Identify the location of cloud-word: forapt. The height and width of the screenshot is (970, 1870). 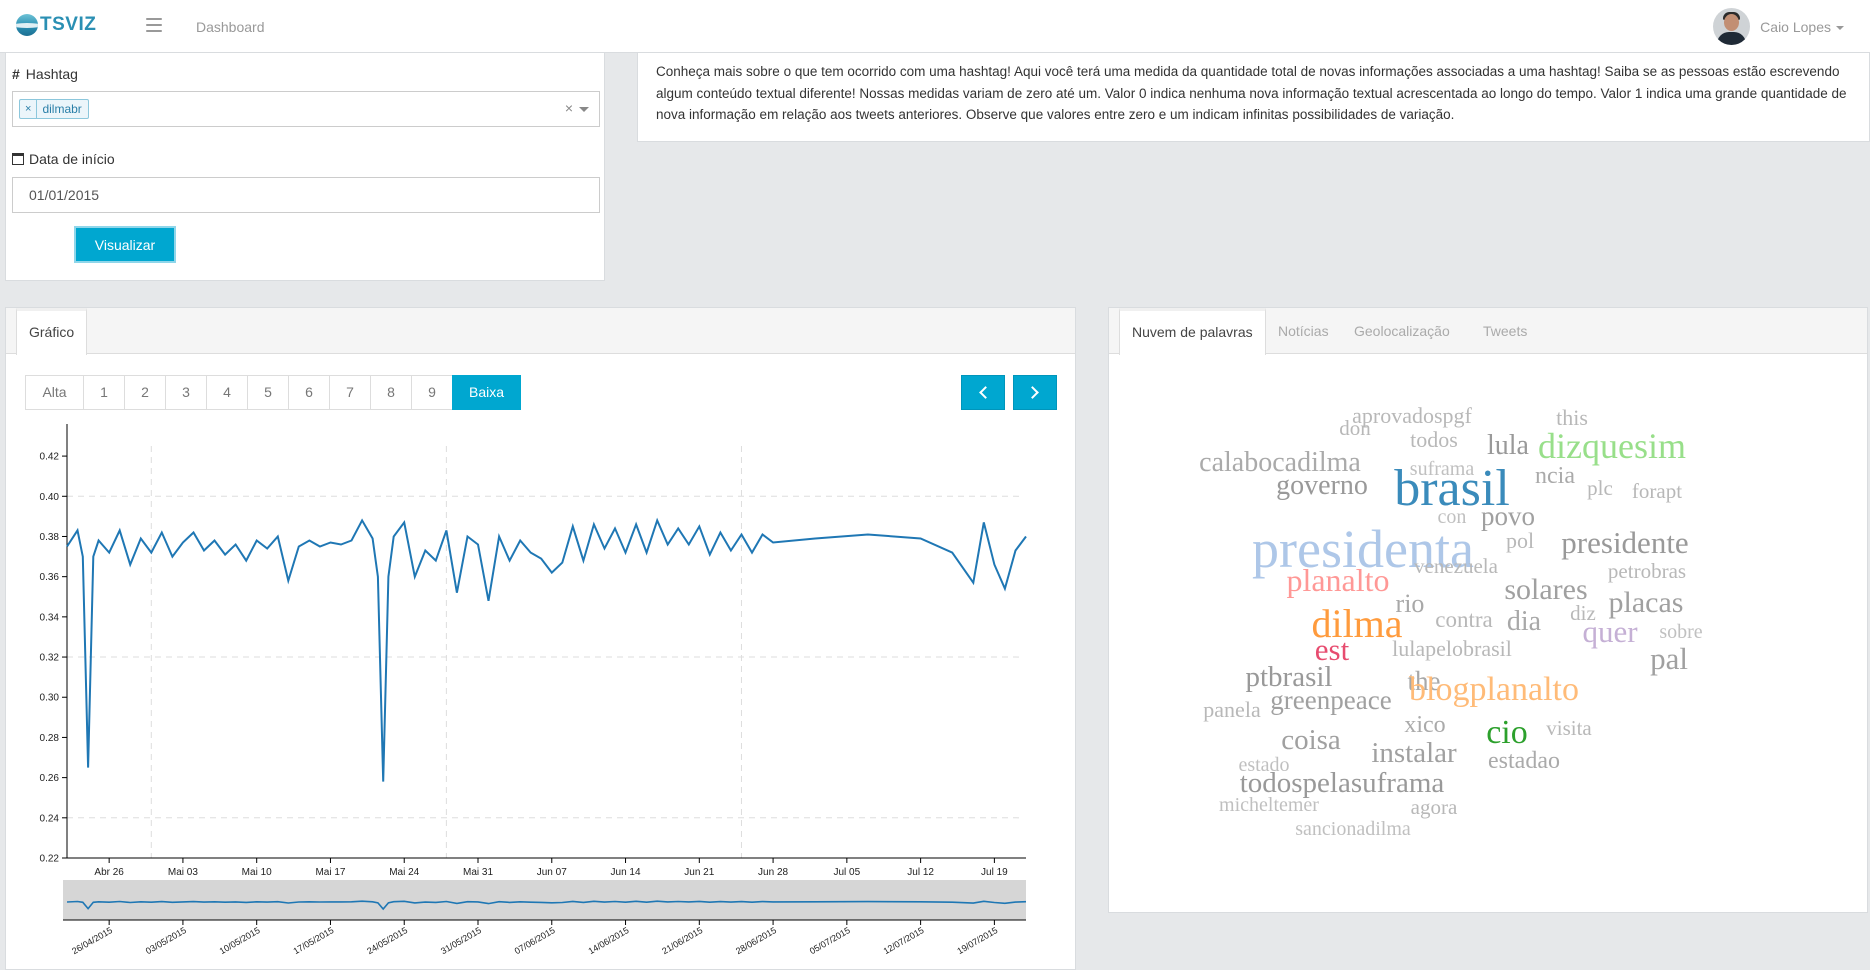
(1657, 491).